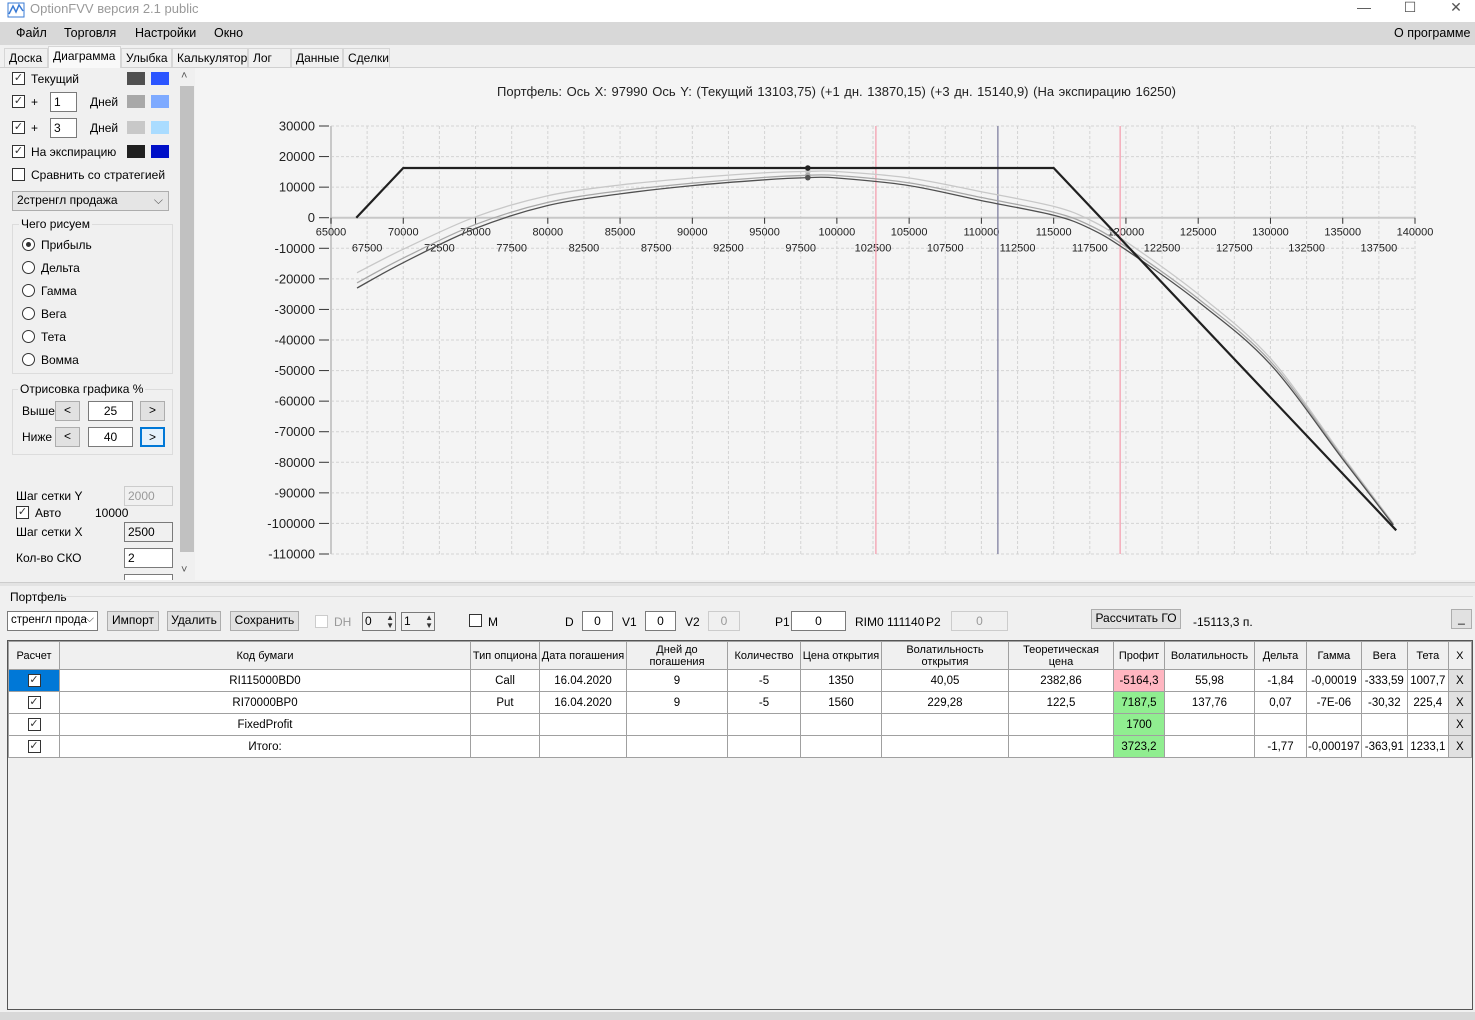  I want to click on radio-gamma, so click(28, 290).